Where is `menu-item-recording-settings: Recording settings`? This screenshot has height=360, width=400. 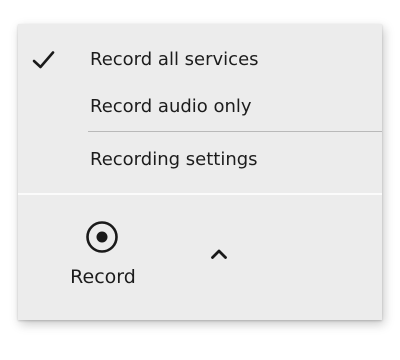
menu-item-recording-settings: Recording settings is located at coordinates (200, 160).